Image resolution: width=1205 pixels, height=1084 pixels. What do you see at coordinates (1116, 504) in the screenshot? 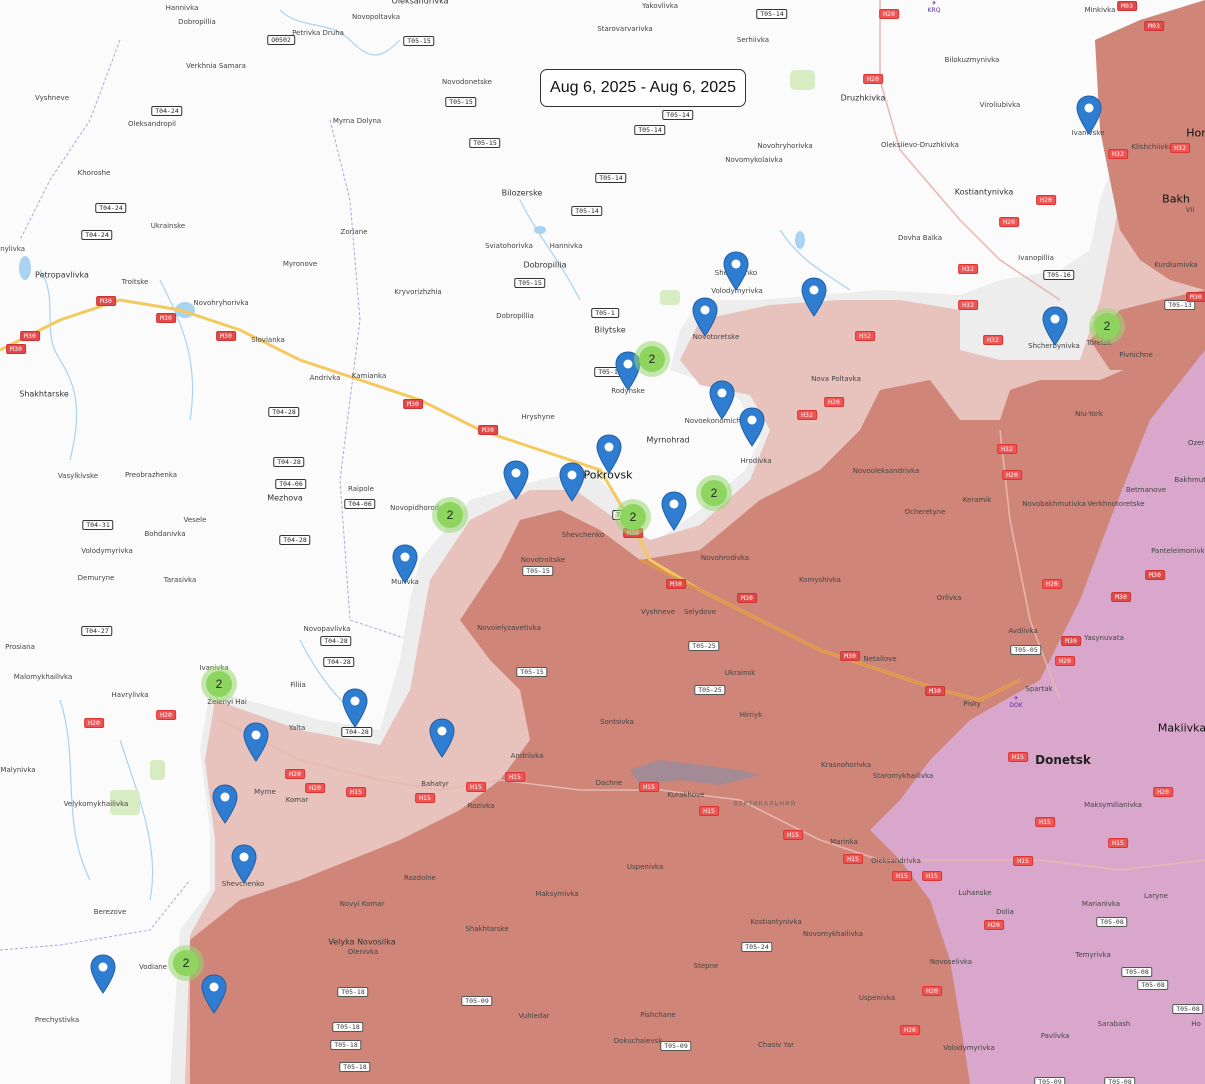
I see `place-label: Verkhnotoretske` at bounding box center [1116, 504].